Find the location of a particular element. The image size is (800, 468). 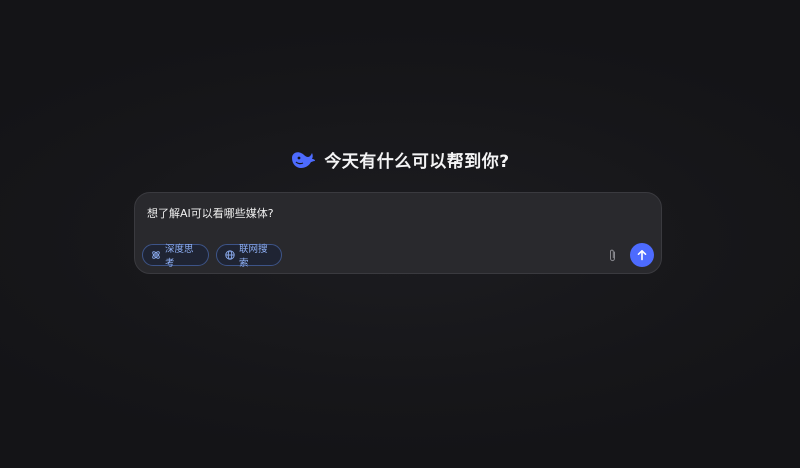

greeting-title: 今天有什么可以帮到你? is located at coordinates (417, 161).